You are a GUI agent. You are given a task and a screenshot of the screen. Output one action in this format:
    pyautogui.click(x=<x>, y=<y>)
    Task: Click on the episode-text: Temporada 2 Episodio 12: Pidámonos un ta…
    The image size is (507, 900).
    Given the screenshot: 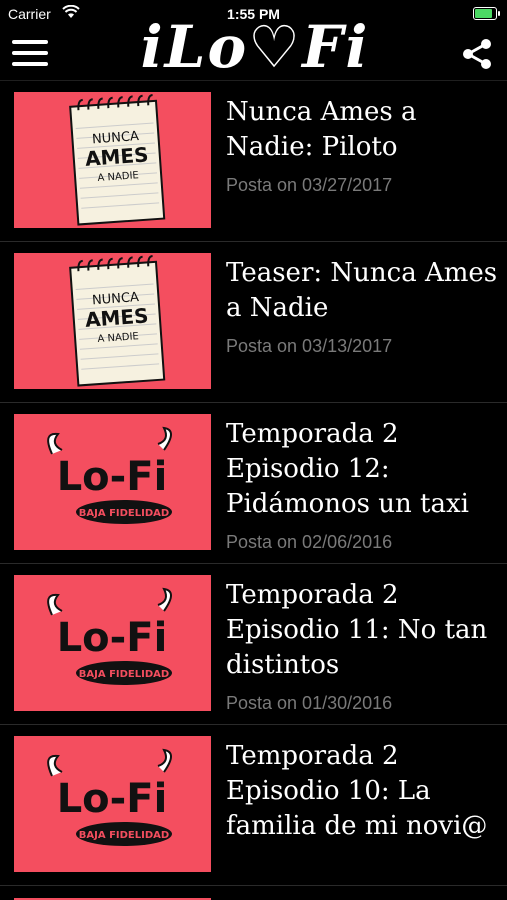 What is the action you would take?
    pyautogui.click(x=364, y=485)
    